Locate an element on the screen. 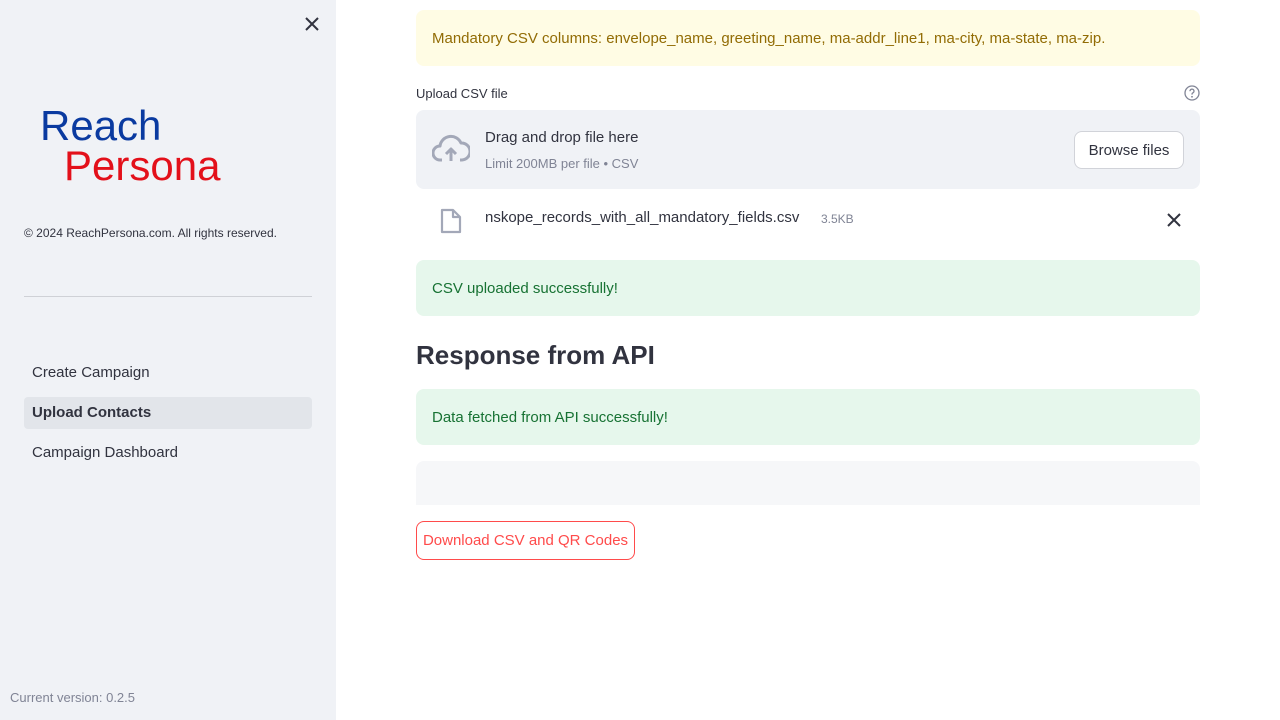  cloud-upload-icon is located at coordinates (451, 148).